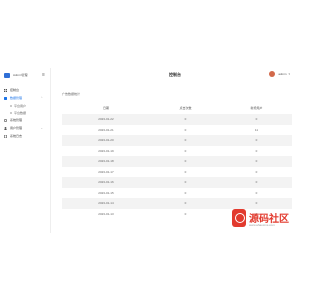 This screenshot has width=320, height=300. Describe the element at coordinates (106, 182) in the screenshot. I see `cell-date: 2023-01-16` at that location.